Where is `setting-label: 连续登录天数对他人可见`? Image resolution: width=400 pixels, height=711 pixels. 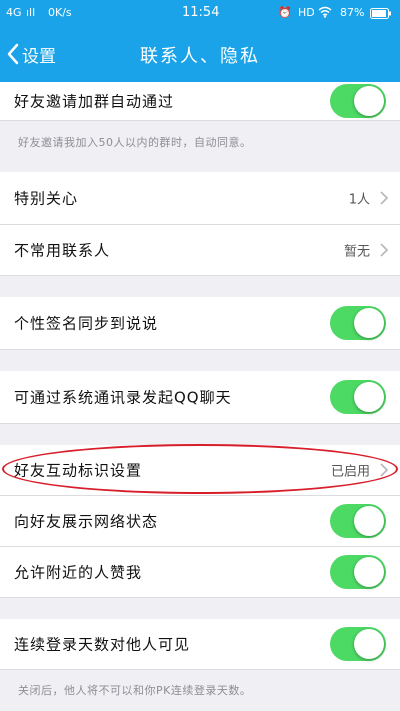 setting-label: 连续登录天数对他人可见 is located at coordinates (102, 644).